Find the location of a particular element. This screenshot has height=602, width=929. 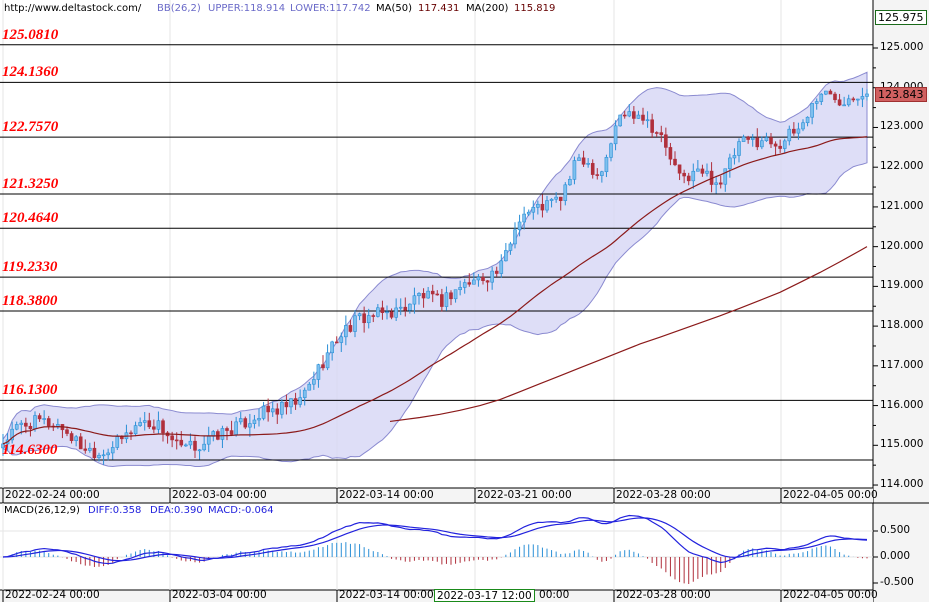

ma200-value: 115.819 is located at coordinates (535, 8).